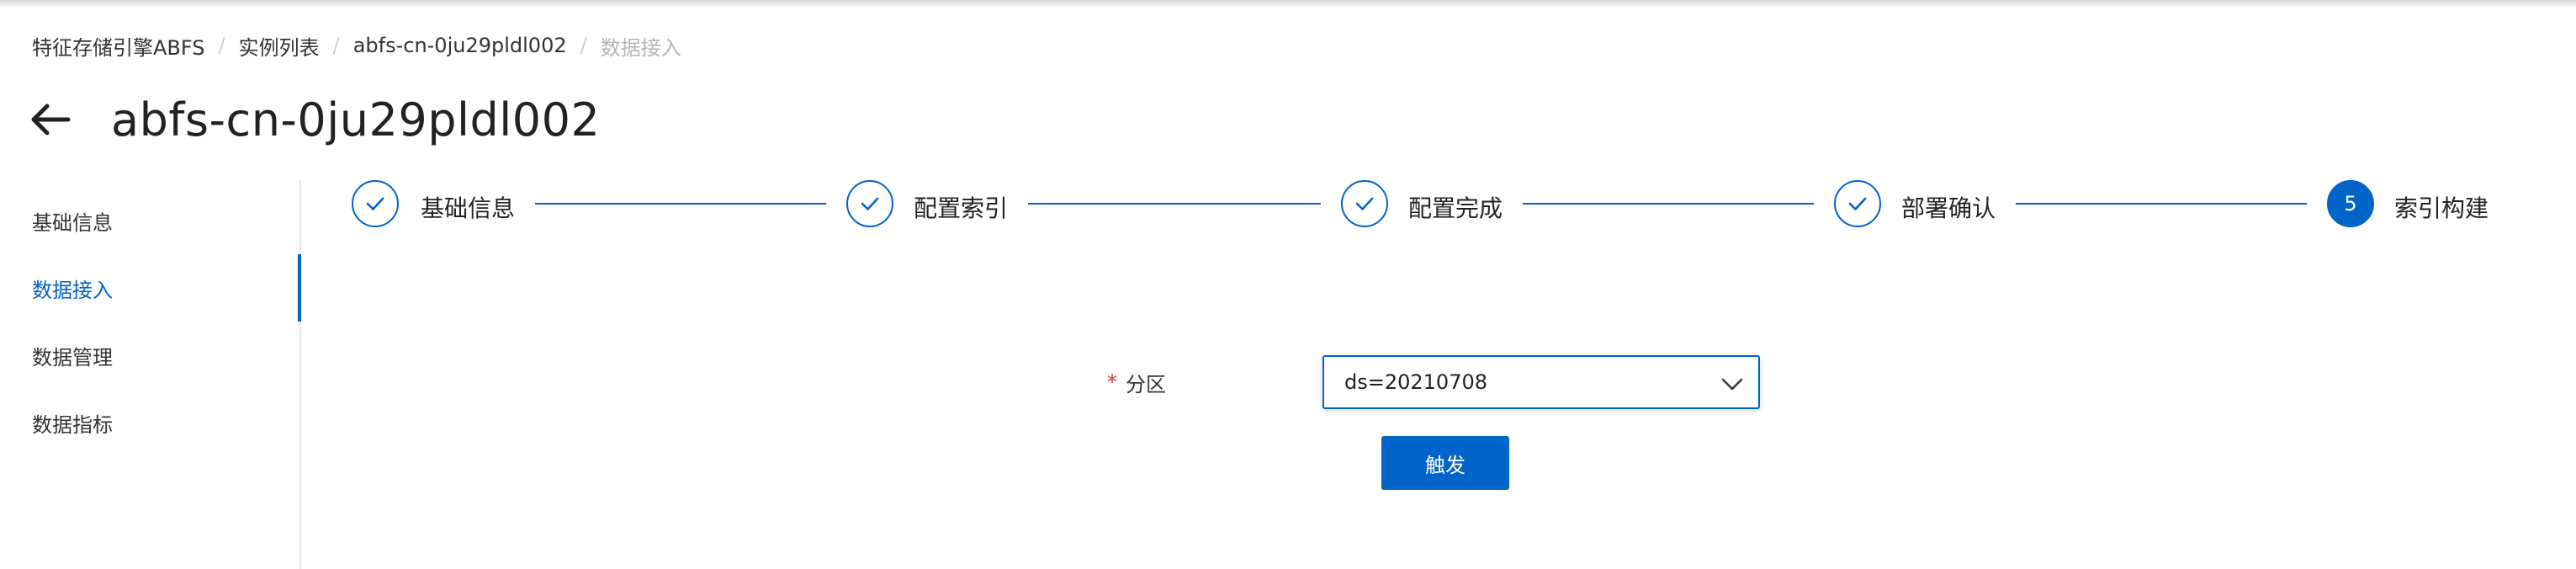  Describe the element at coordinates (1416, 382) in the screenshot. I see `partition-select-value: ds=20210708` at that location.